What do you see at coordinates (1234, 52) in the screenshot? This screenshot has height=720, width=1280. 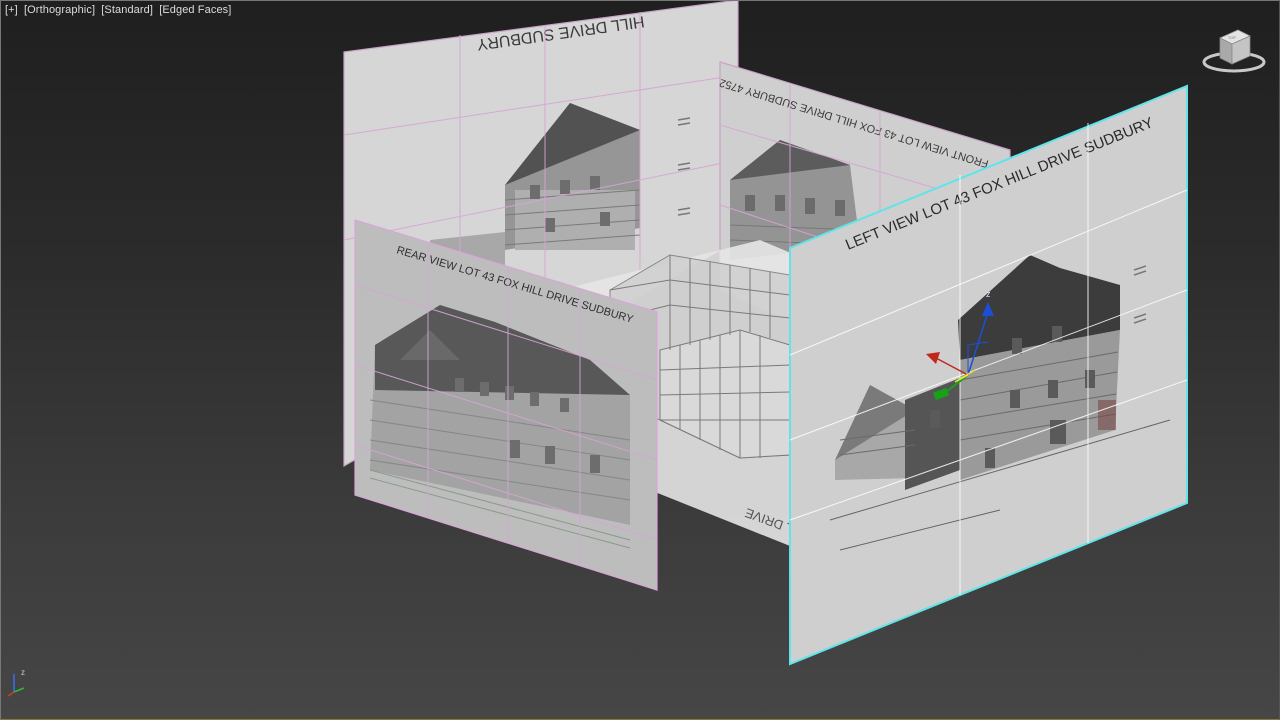 I see `viewcube: TOP` at bounding box center [1234, 52].